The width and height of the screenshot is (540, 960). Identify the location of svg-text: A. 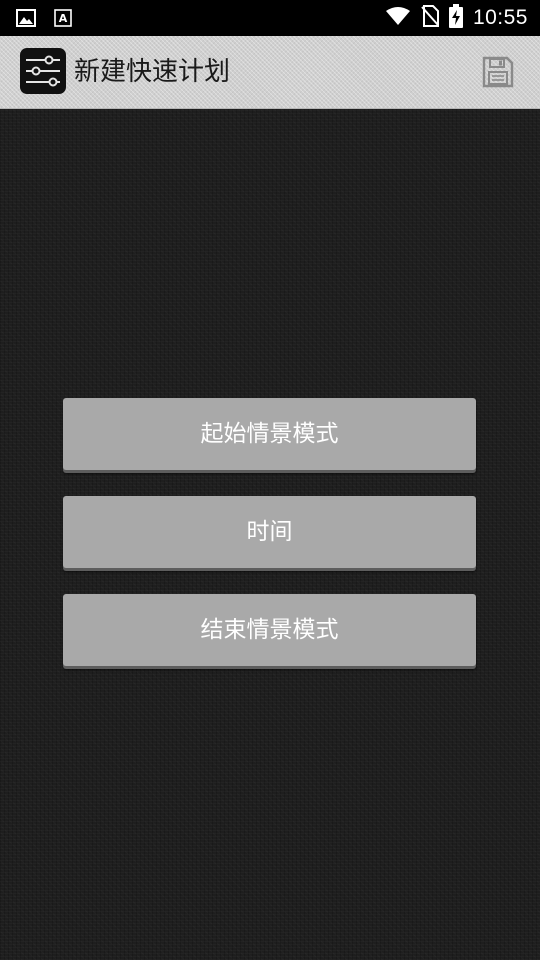
(63, 18).